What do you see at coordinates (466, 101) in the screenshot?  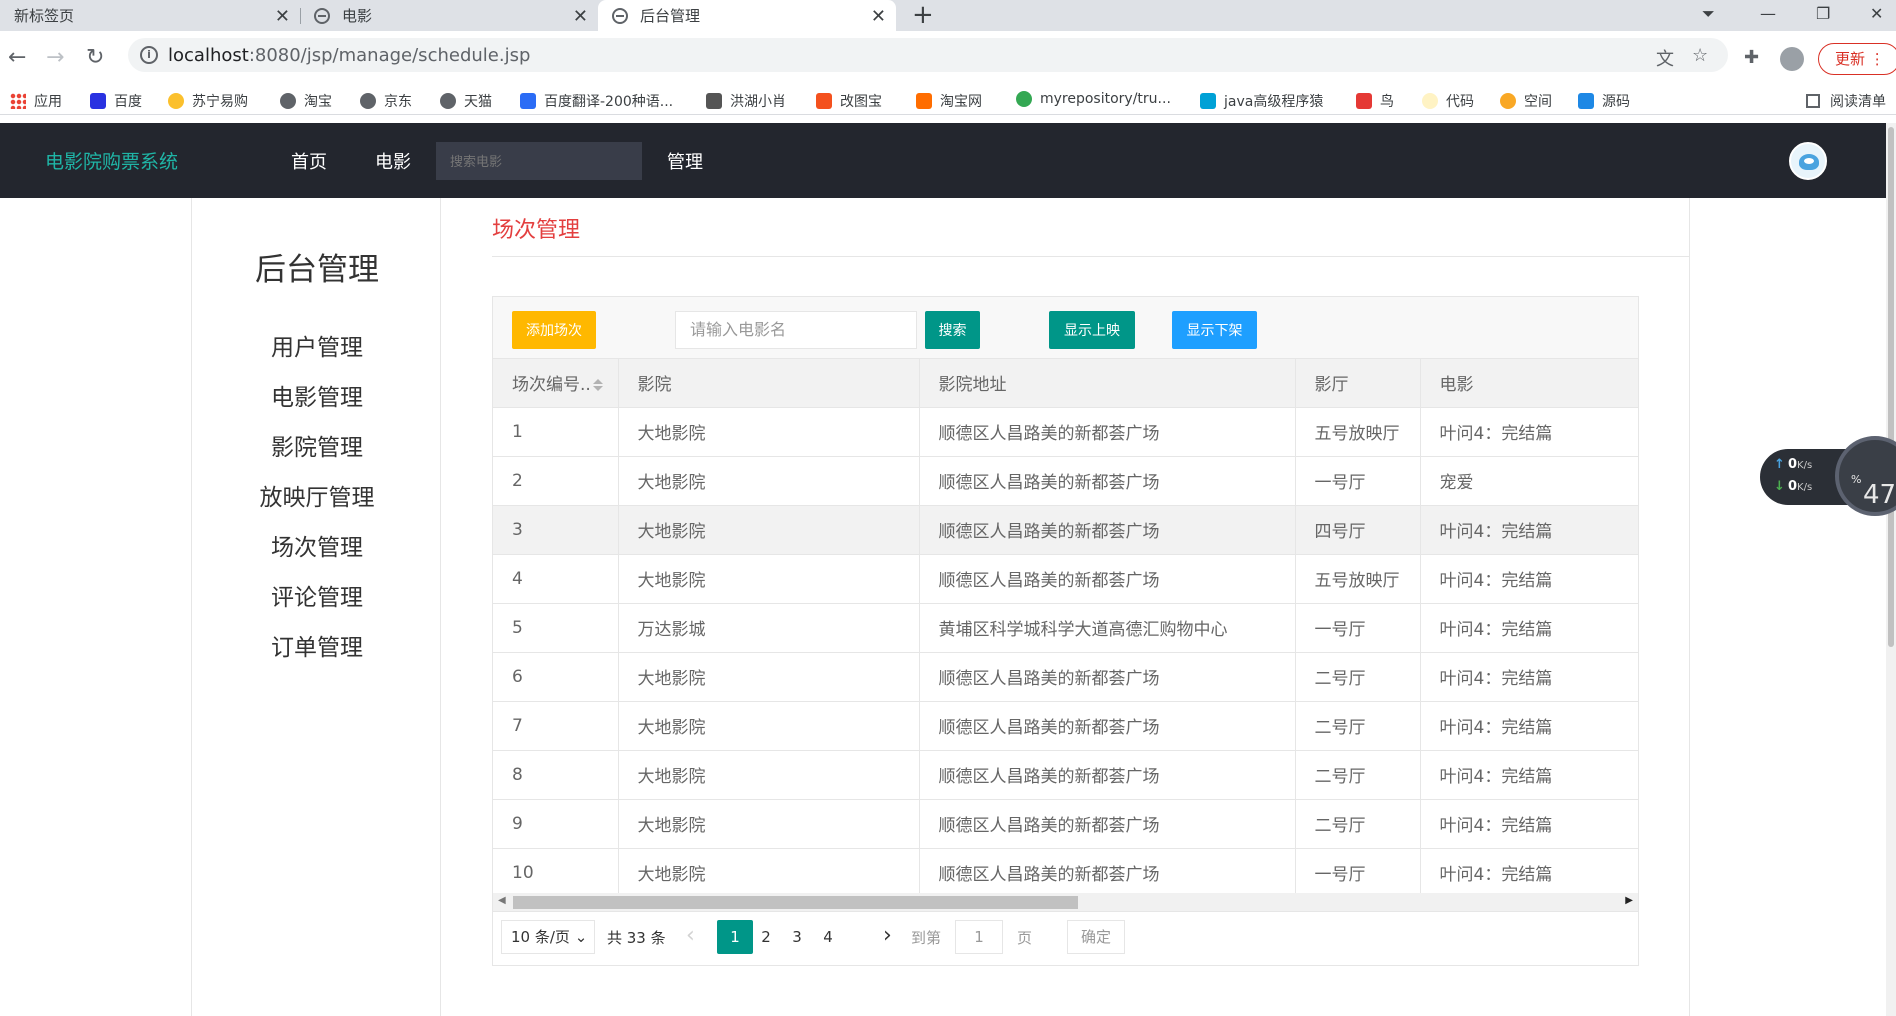 I see `bookmark-tmall: 天猫` at bounding box center [466, 101].